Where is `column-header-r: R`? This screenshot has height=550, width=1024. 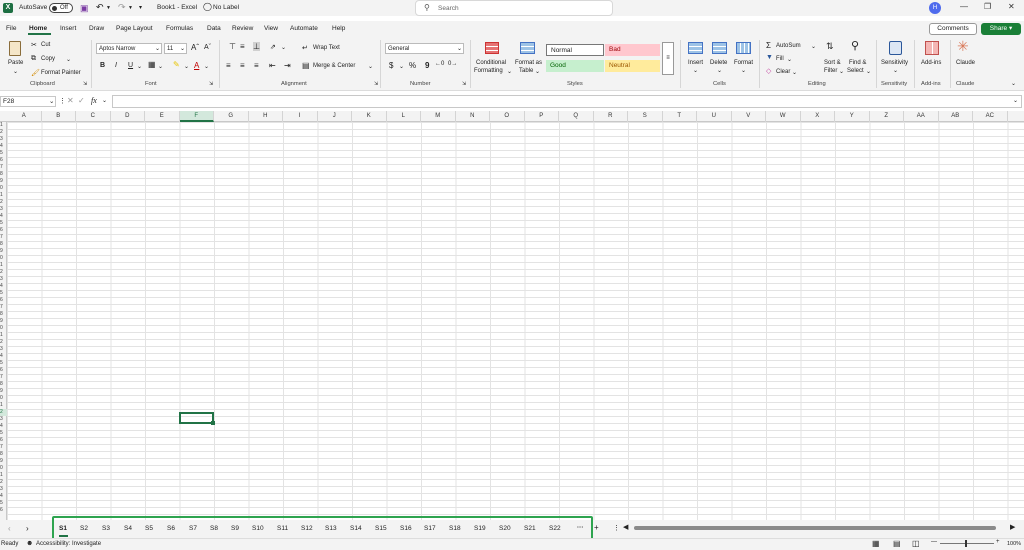
column-header-r: R is located at coordinates (611, 116).